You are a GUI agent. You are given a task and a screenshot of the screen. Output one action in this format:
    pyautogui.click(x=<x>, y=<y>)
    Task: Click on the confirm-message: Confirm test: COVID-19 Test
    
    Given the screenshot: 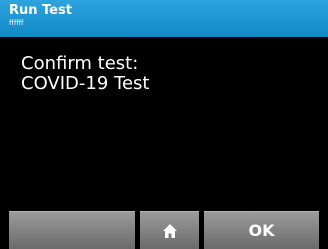 What is the action you would take?
    pyautogui.click(x=85, y=74)
    